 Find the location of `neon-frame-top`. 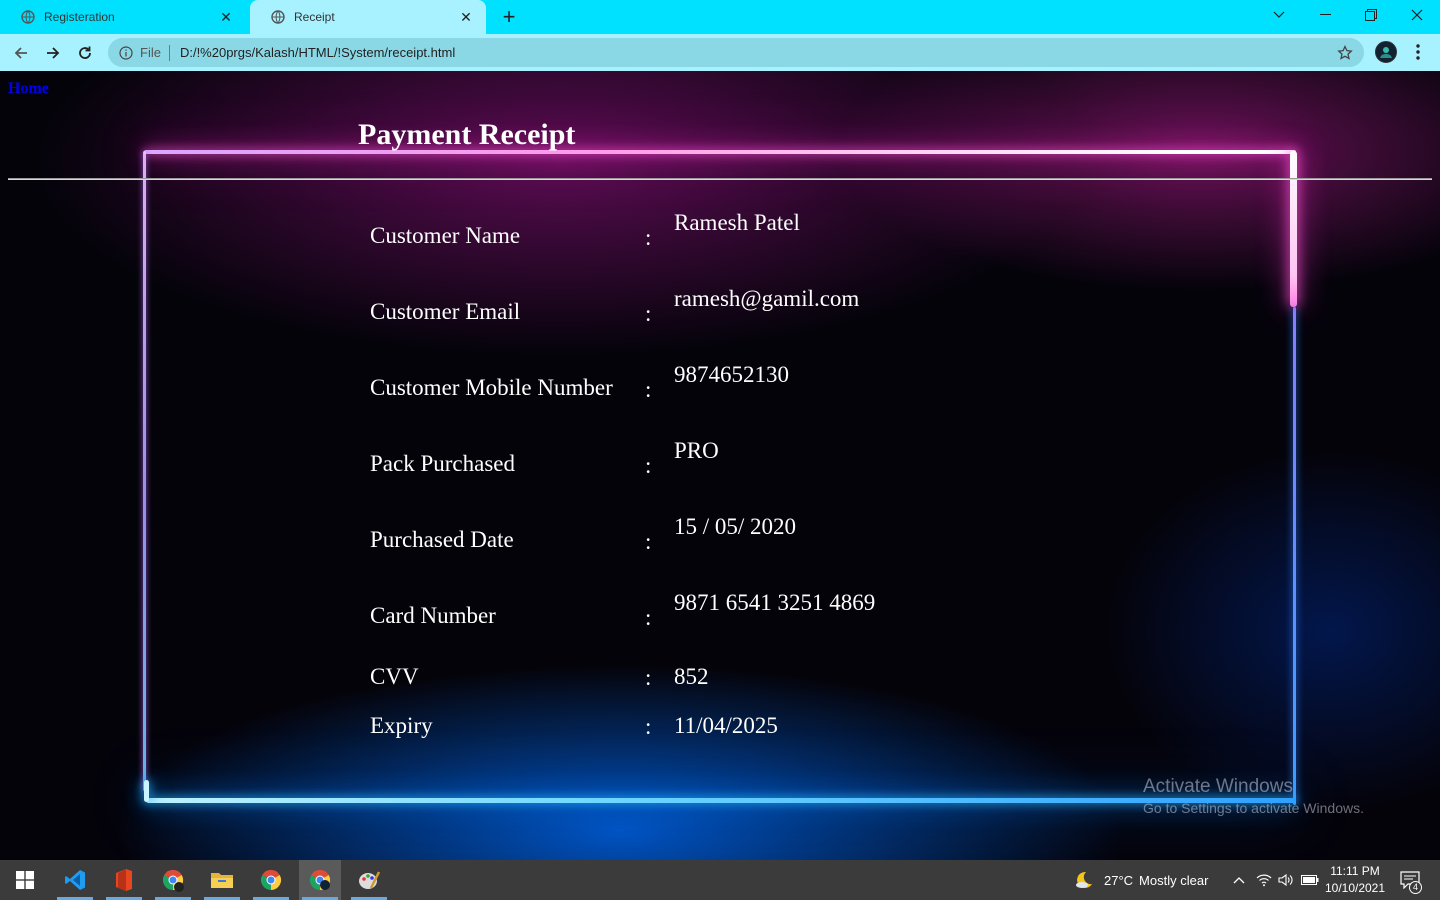

neon-frame-top is located at coordinates (720, 152).